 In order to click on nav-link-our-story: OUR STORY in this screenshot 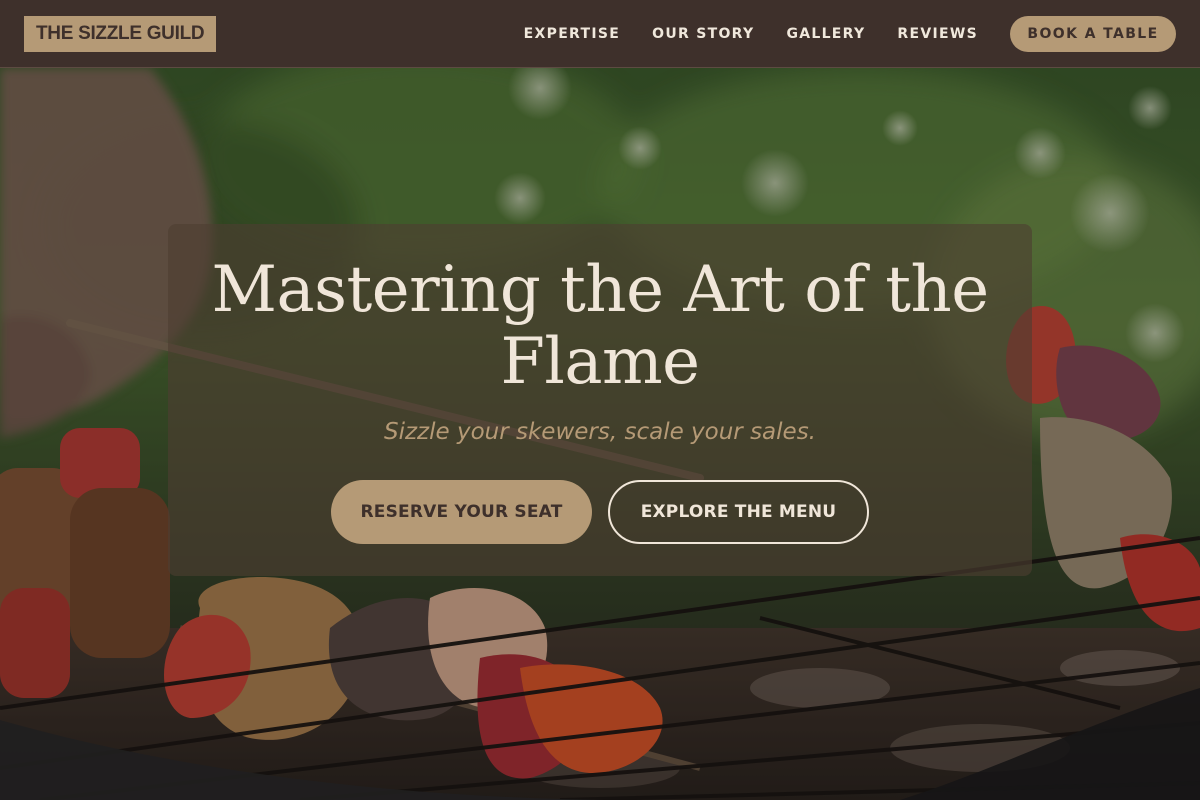, I will do `click(703, 34)`.